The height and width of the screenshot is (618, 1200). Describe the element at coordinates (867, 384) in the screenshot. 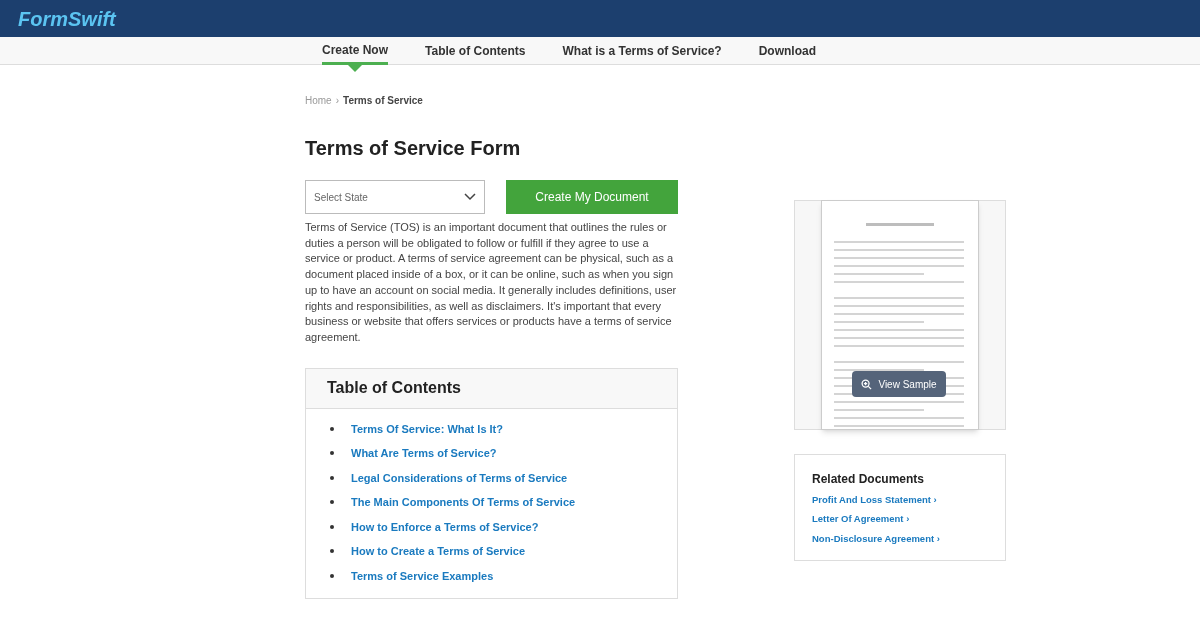

I see `zoom-in-icon` at that location.